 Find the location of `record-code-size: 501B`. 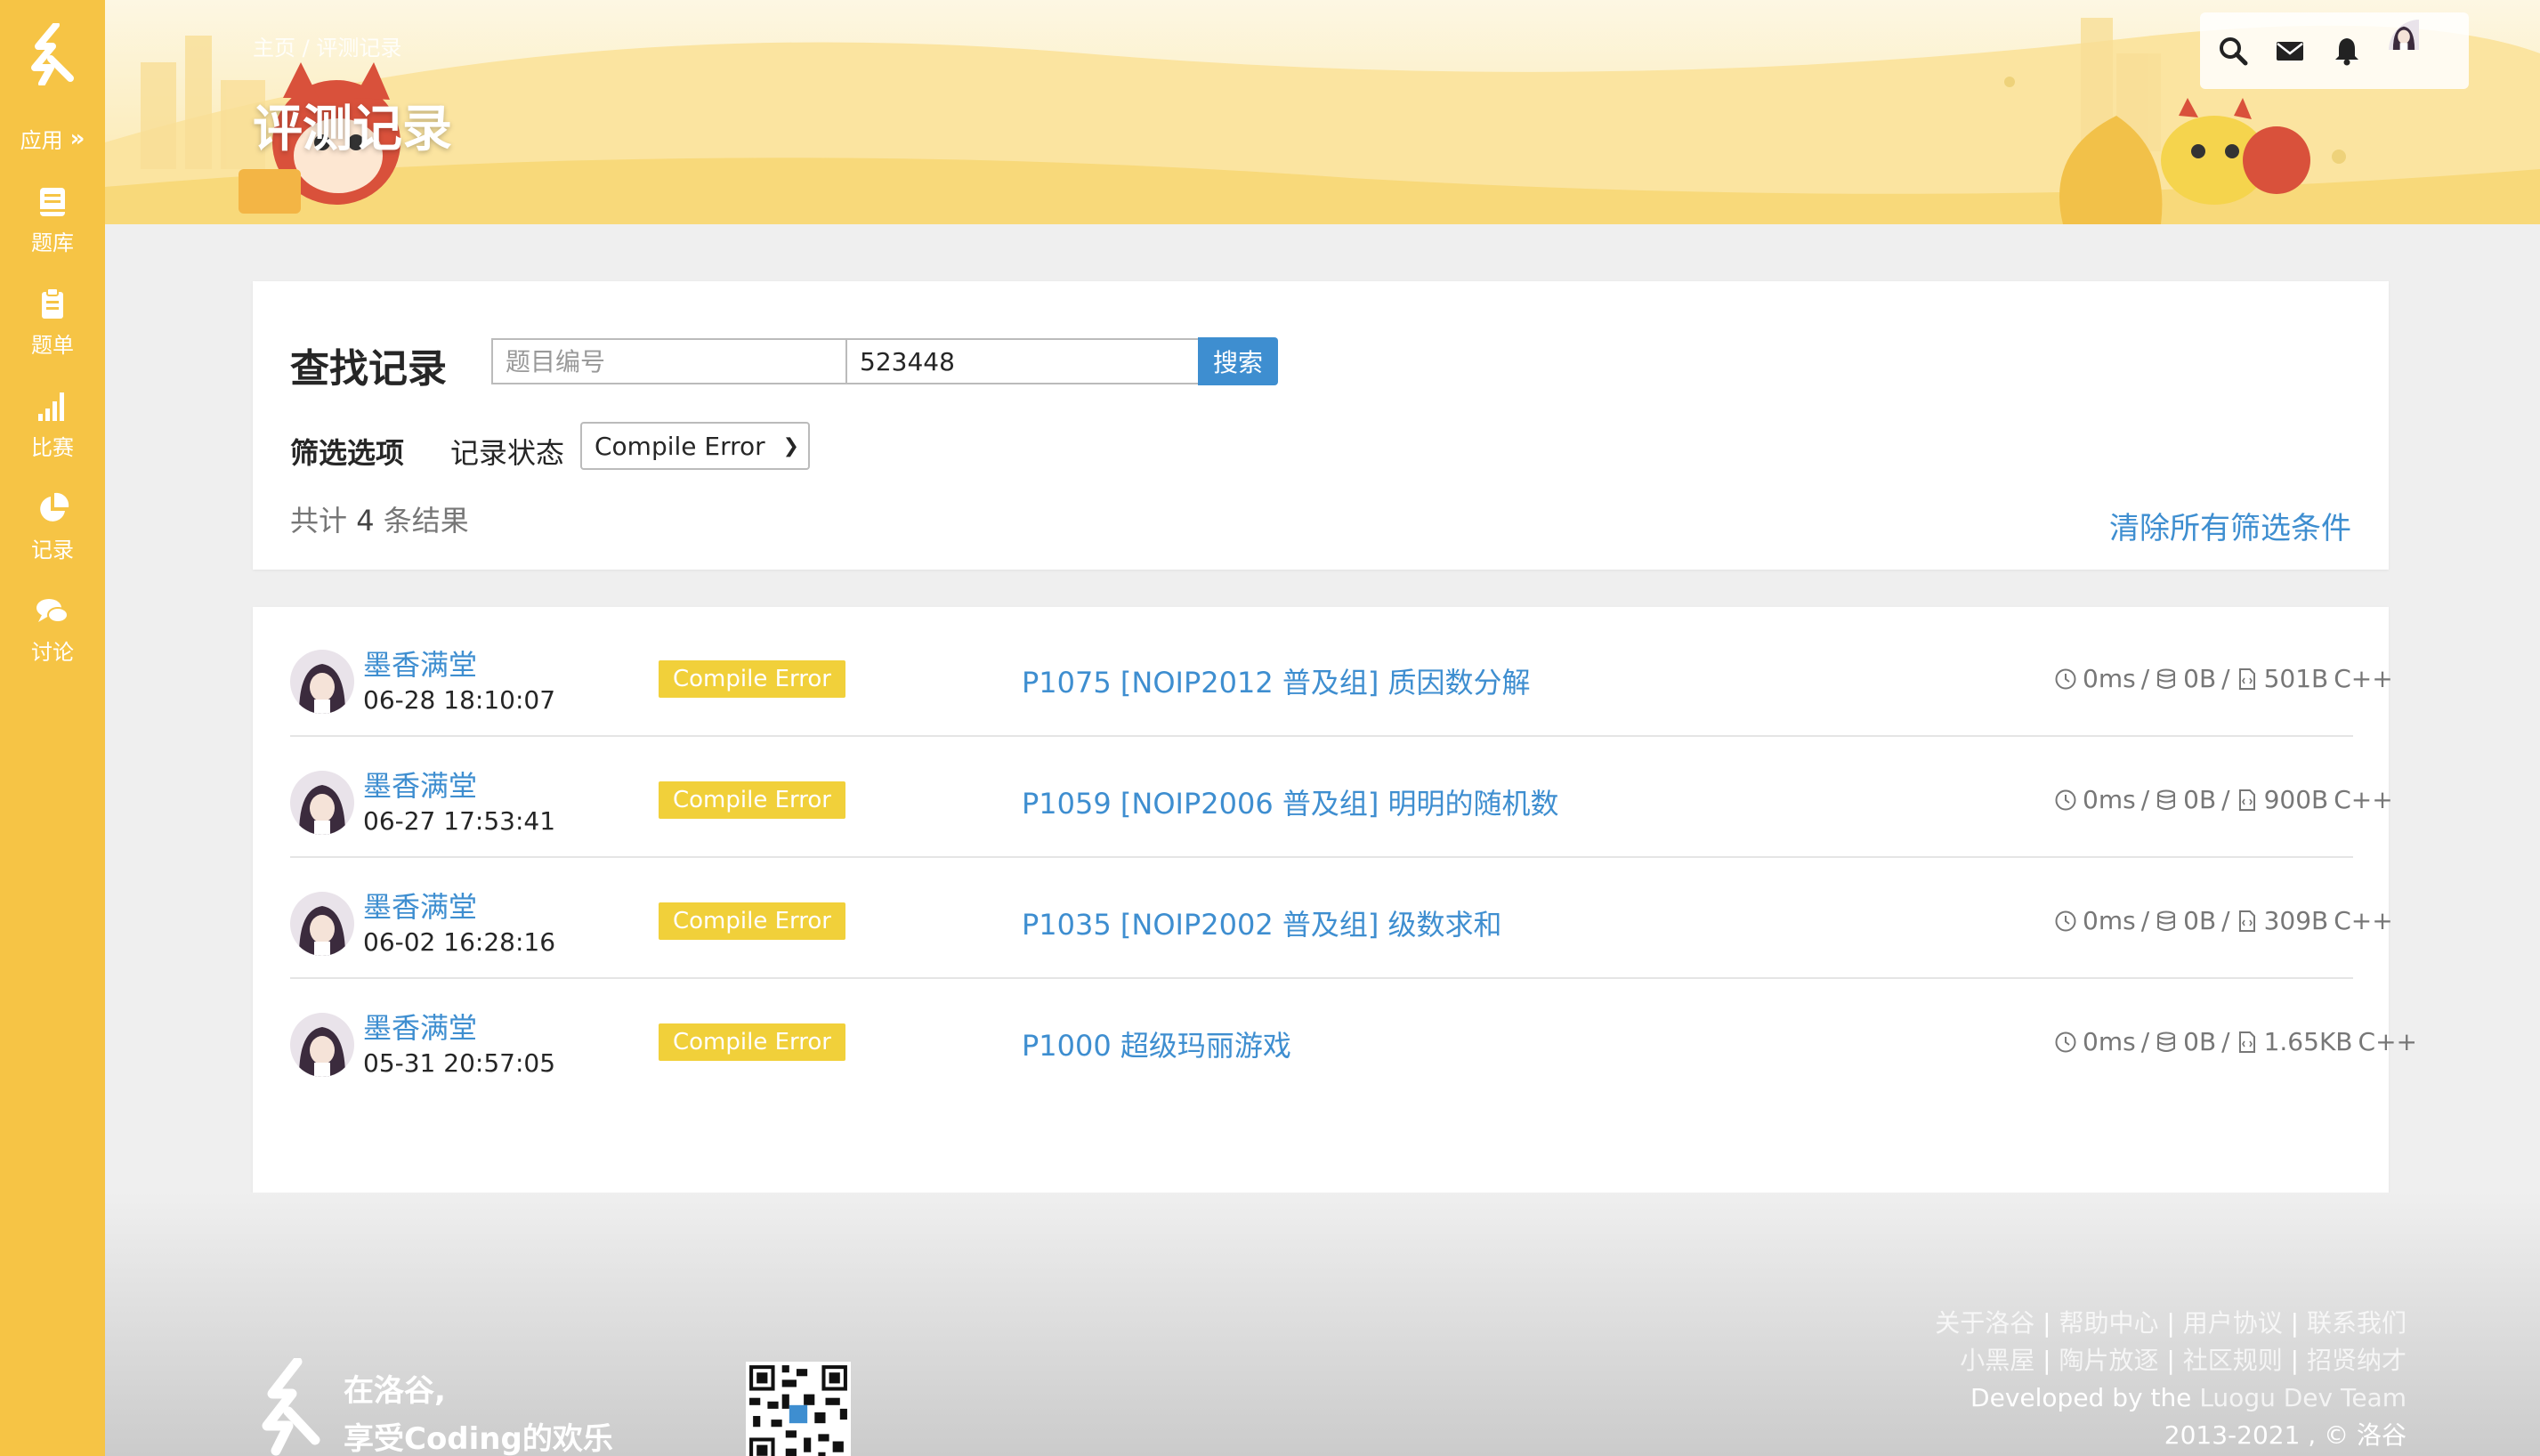

record-code-size: 501B is located at coordinates (2296, 678).